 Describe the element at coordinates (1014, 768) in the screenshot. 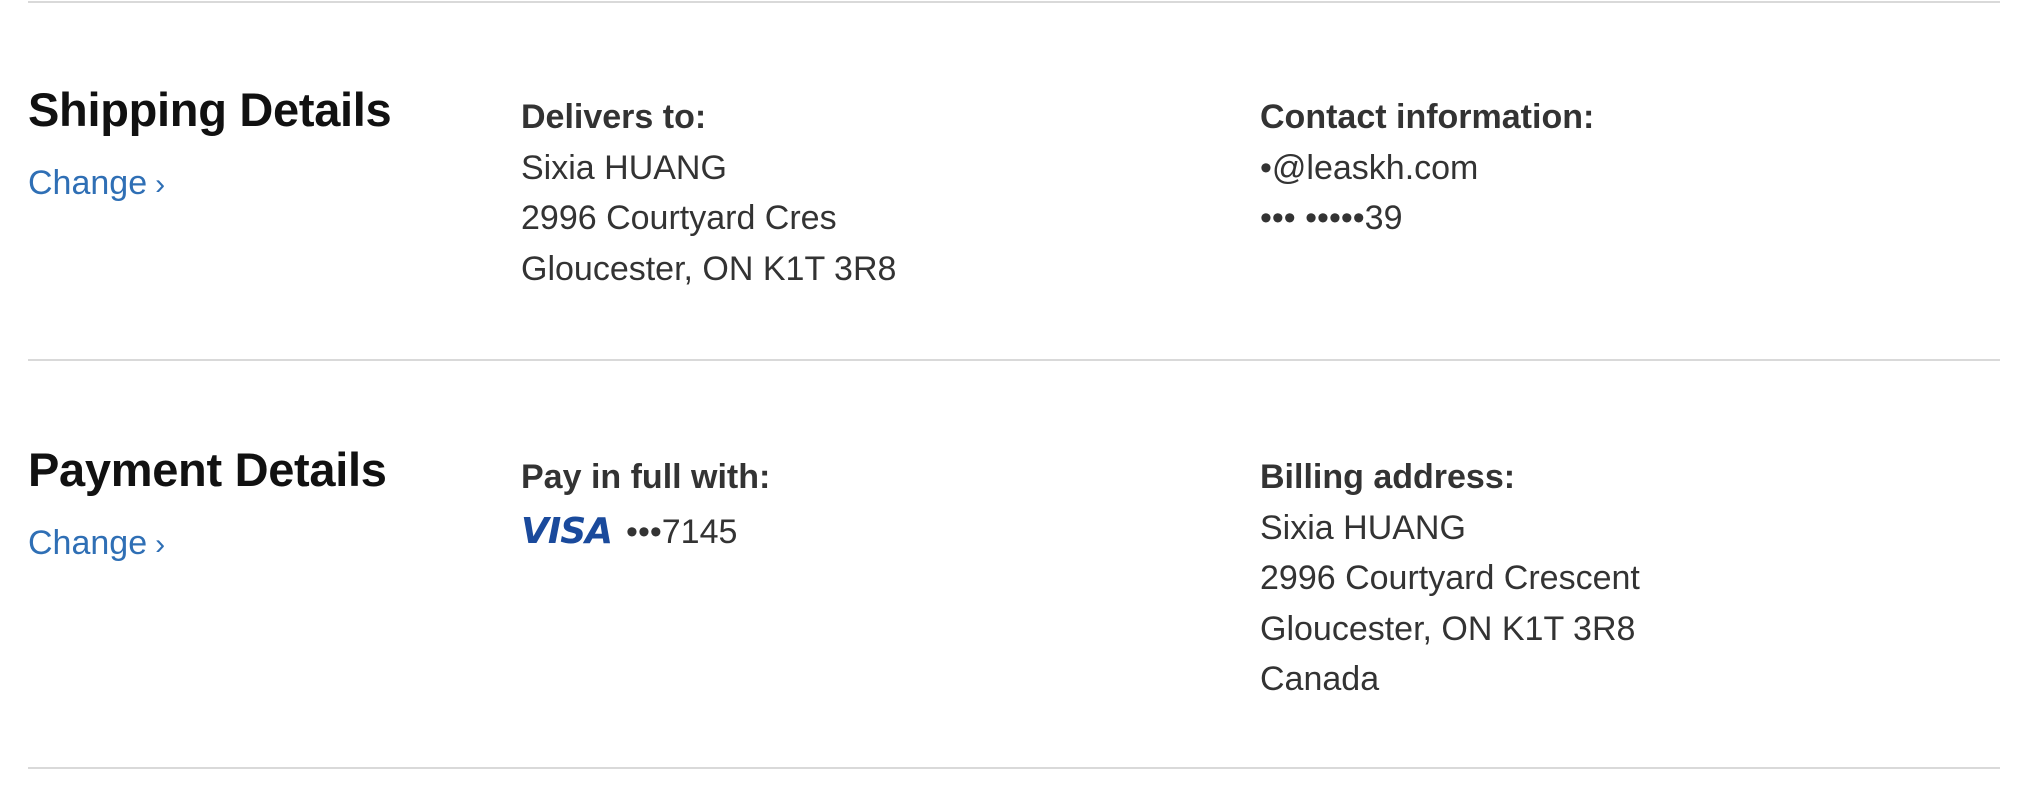

I see `divider-bottom` at that location.